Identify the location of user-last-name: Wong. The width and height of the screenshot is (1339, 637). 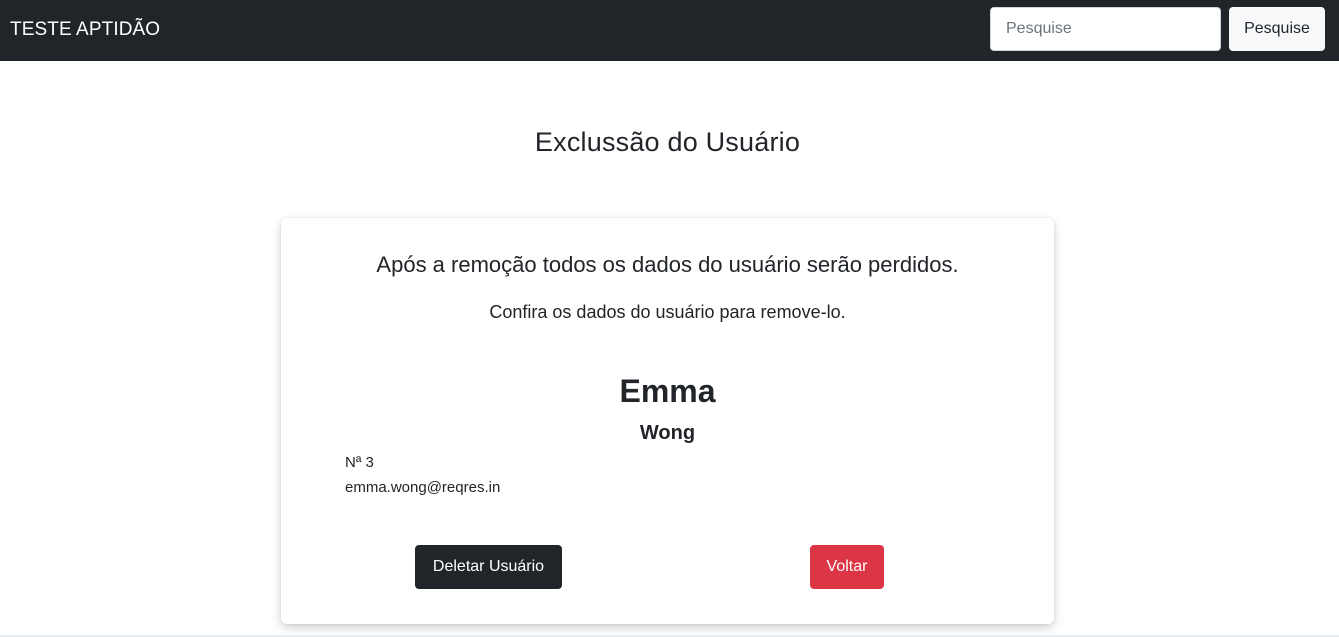
(667, 433).